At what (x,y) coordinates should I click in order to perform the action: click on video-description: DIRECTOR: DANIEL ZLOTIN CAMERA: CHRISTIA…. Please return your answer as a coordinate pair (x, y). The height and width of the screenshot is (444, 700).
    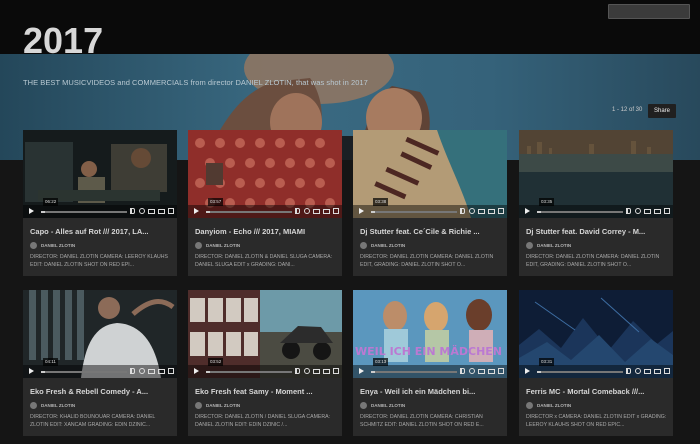
    Looking at the image, I should click on (422, 421).